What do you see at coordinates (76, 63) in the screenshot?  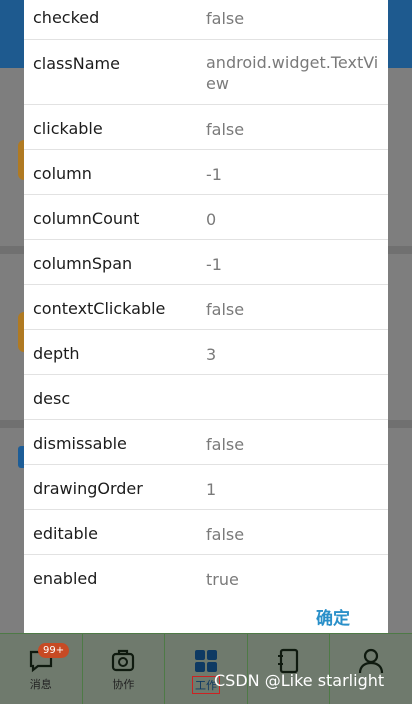 I see `attribute-key: className` at bounding box center [76, 63].